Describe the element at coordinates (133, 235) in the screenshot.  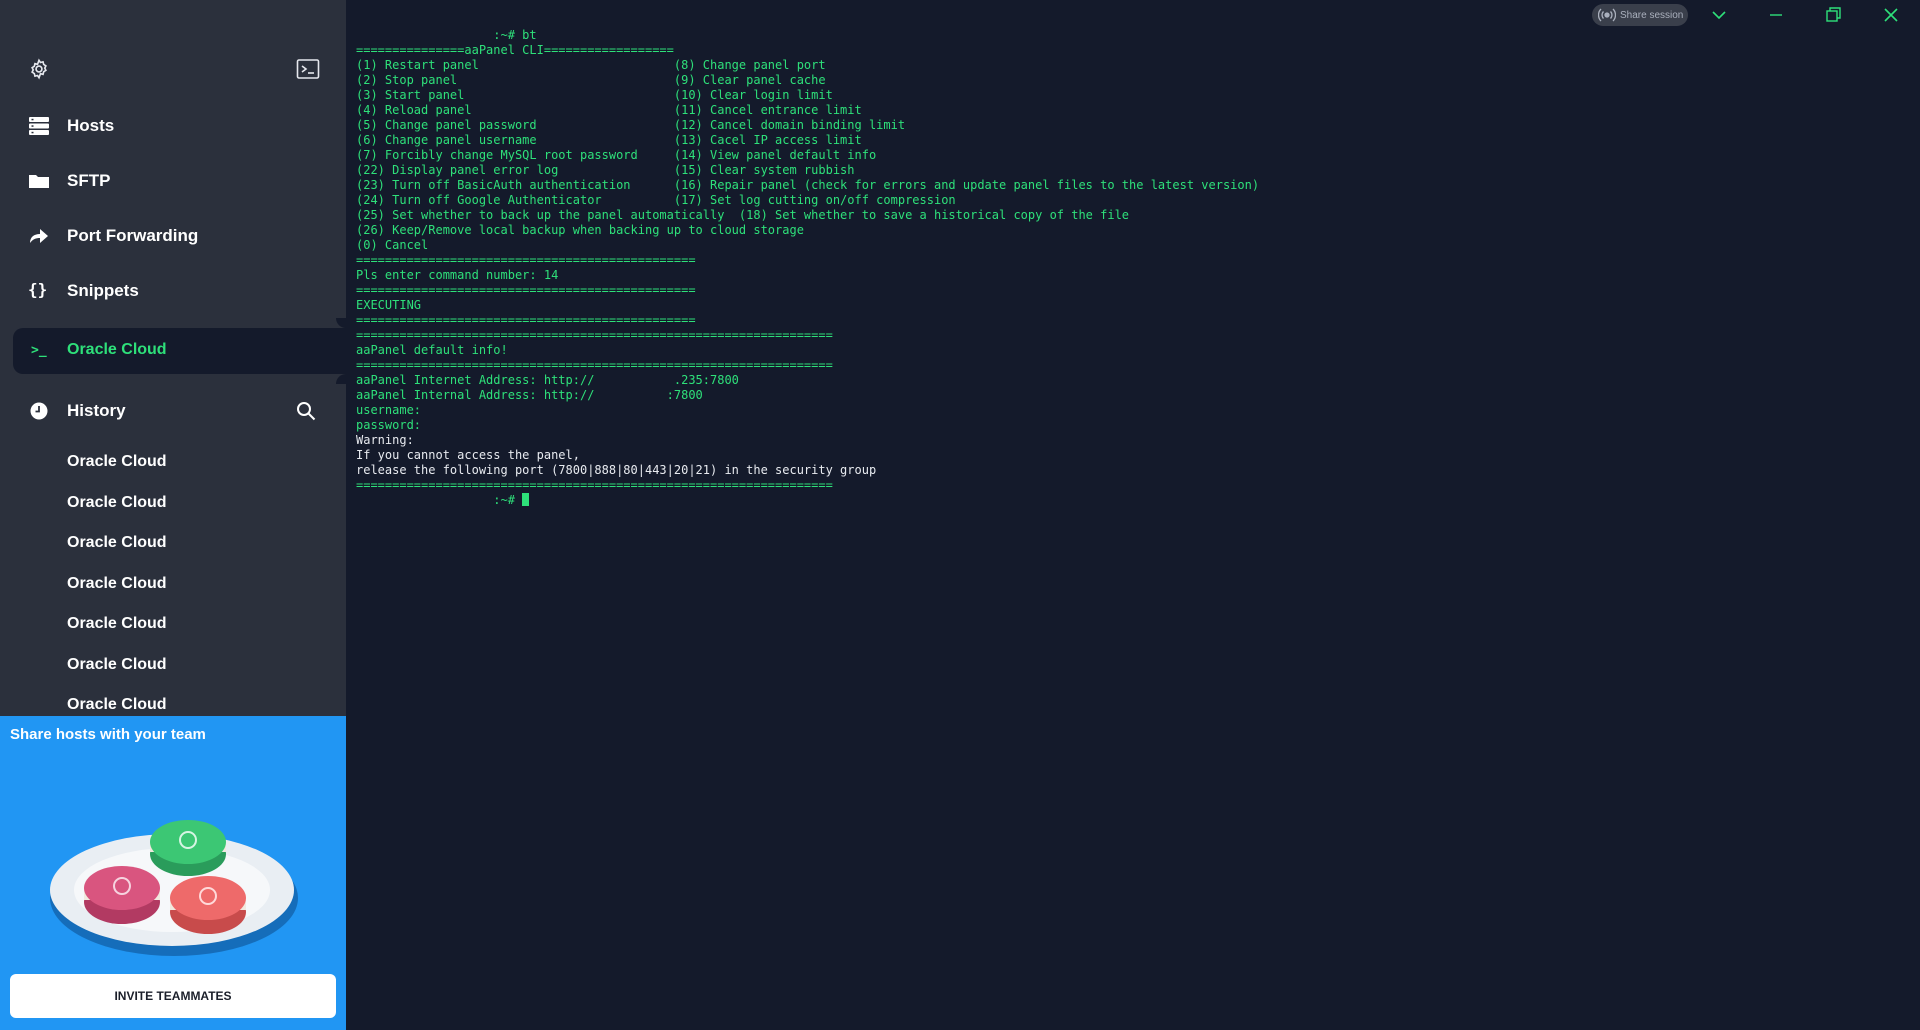
I see `sidebar-item-label: Port Forwarding` at that location.